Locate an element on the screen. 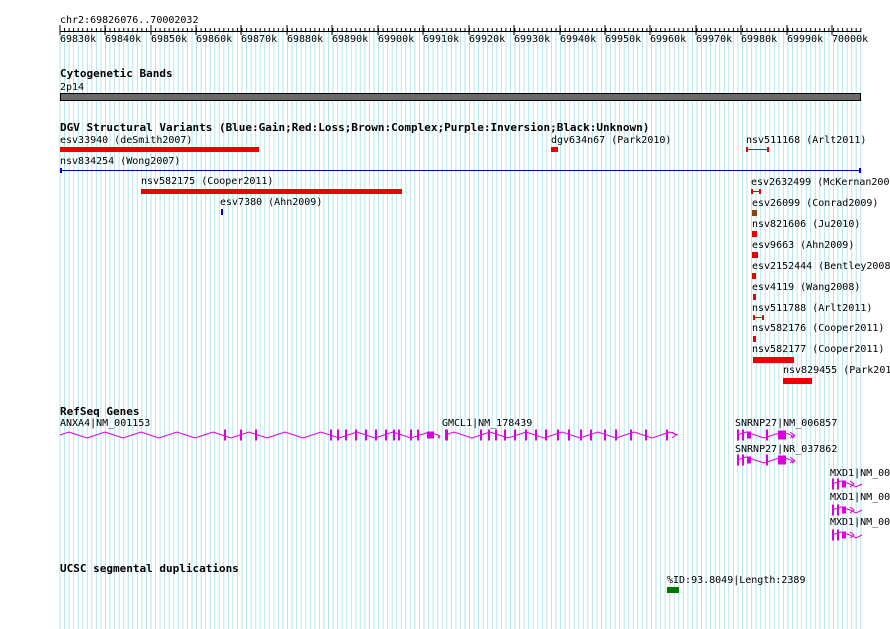 The height and width of the screenshot is (629, 890). strand-arrow-icon is located at coordinates (674, 435).